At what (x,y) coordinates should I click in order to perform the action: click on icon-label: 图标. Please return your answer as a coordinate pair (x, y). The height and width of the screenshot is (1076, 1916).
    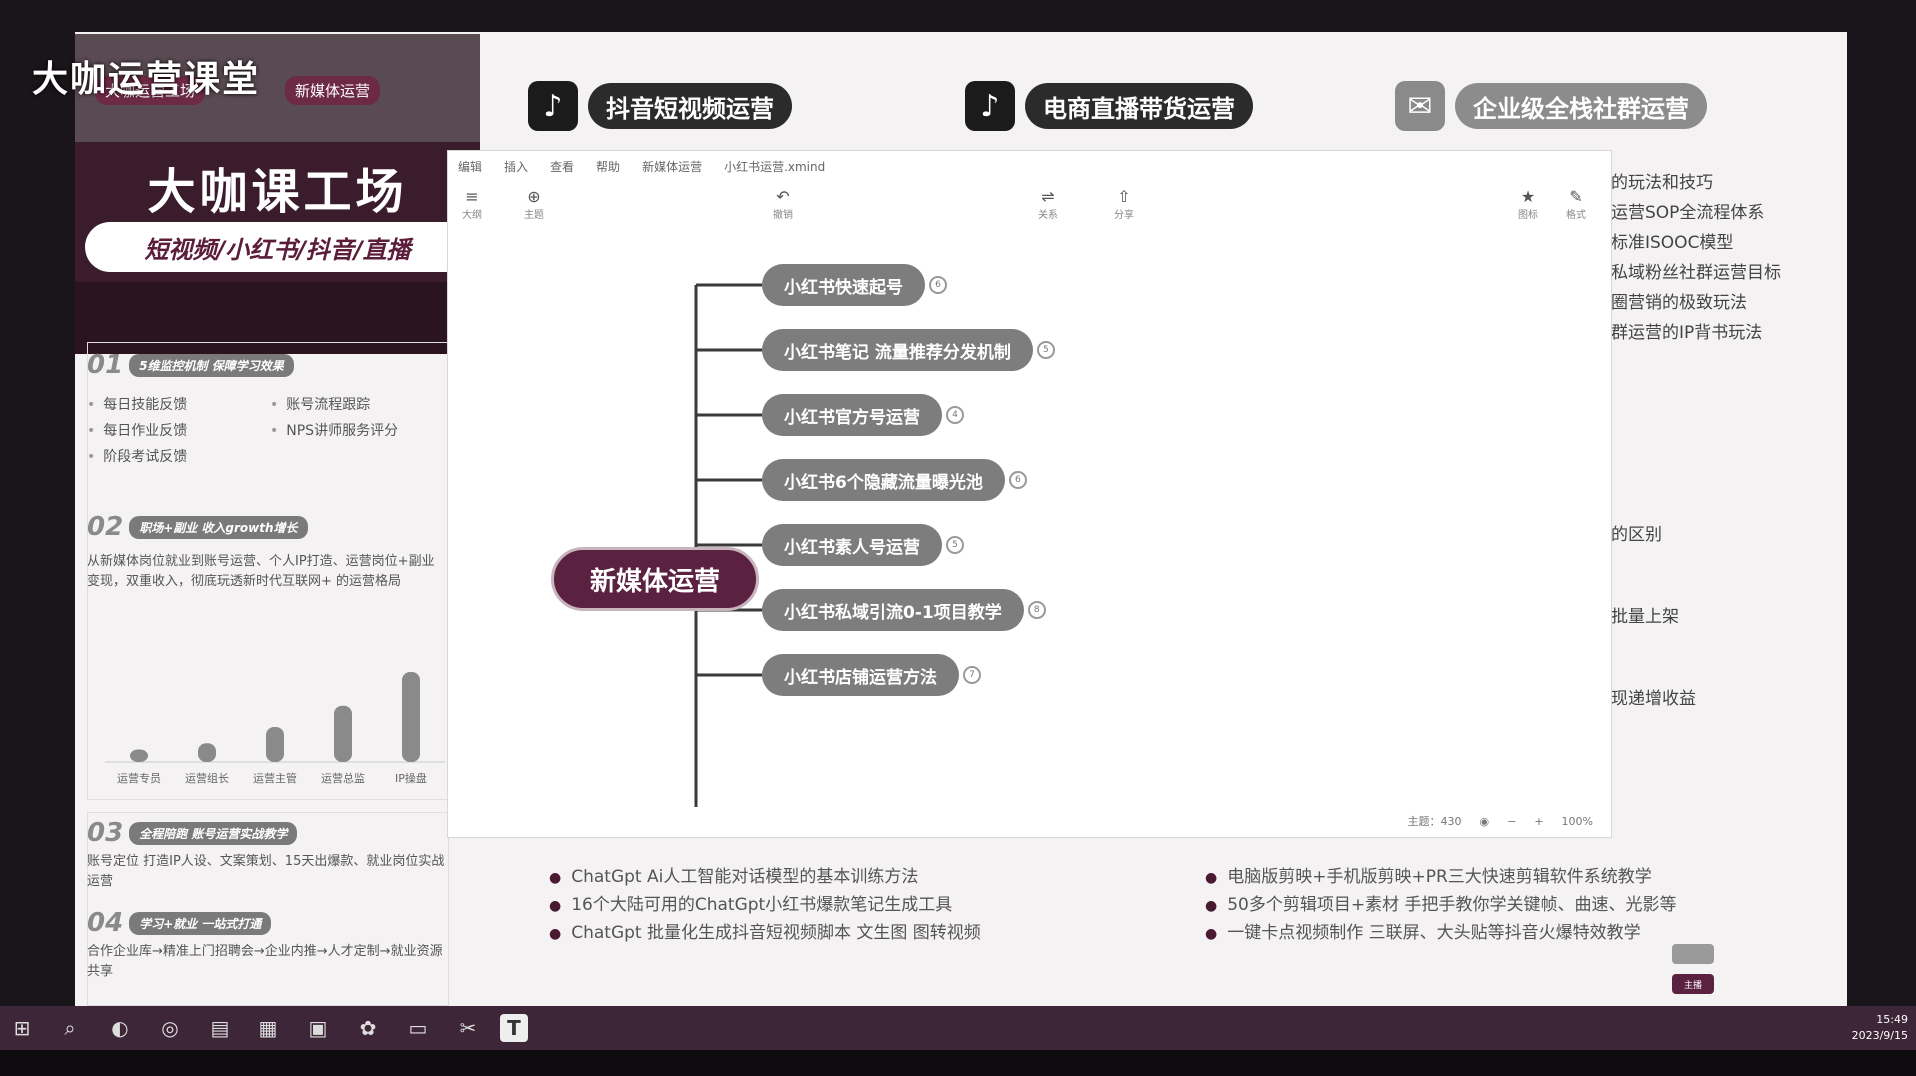
    Looking at the image, I should click on (1528, 215).